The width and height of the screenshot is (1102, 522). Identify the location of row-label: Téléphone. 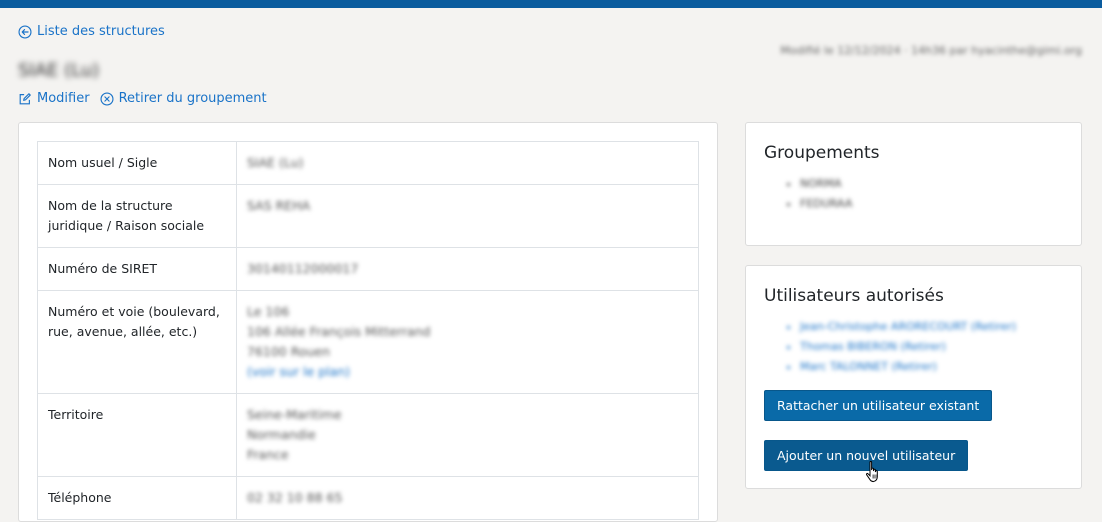
(137, 498).